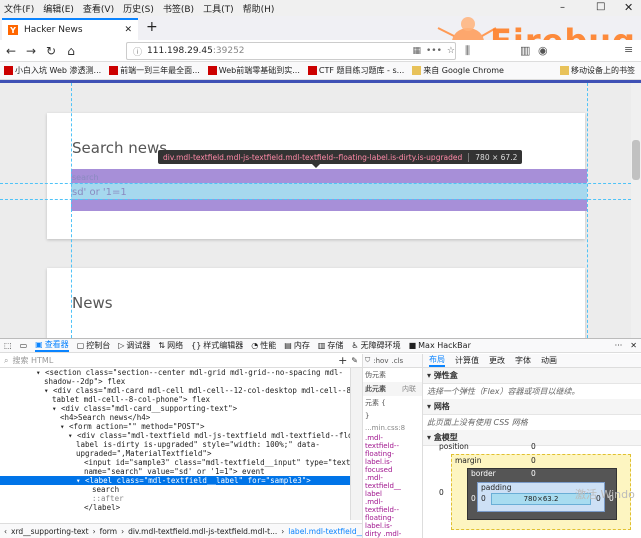 The image size is (641, 538). I want to click on element-picker-icon: ⬚, so click(8, 345).